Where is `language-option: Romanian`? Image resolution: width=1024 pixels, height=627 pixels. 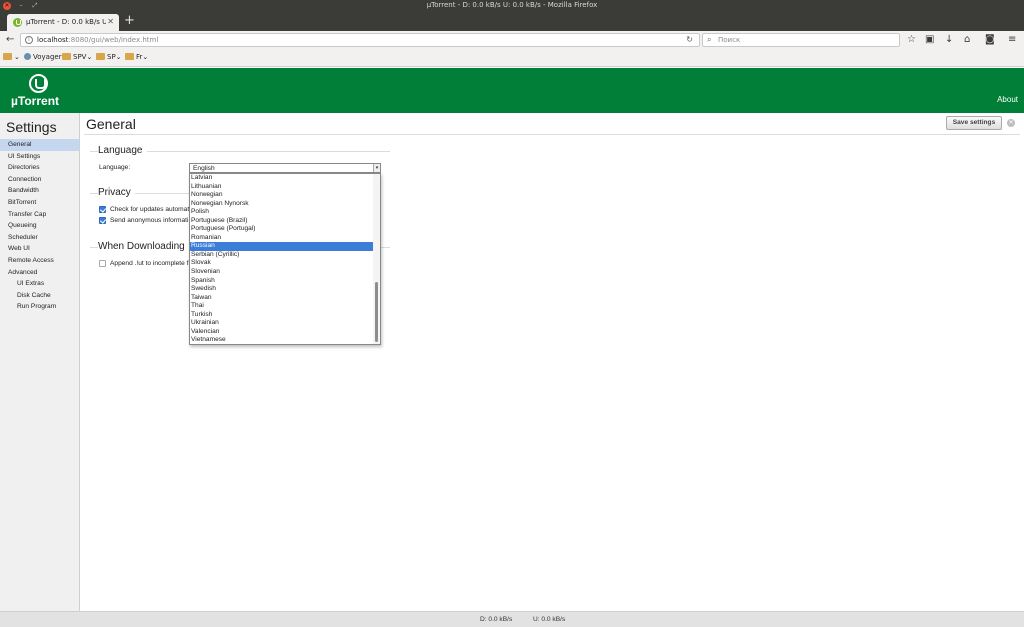
language-option: Romanian is located at coordinates (282, 238).